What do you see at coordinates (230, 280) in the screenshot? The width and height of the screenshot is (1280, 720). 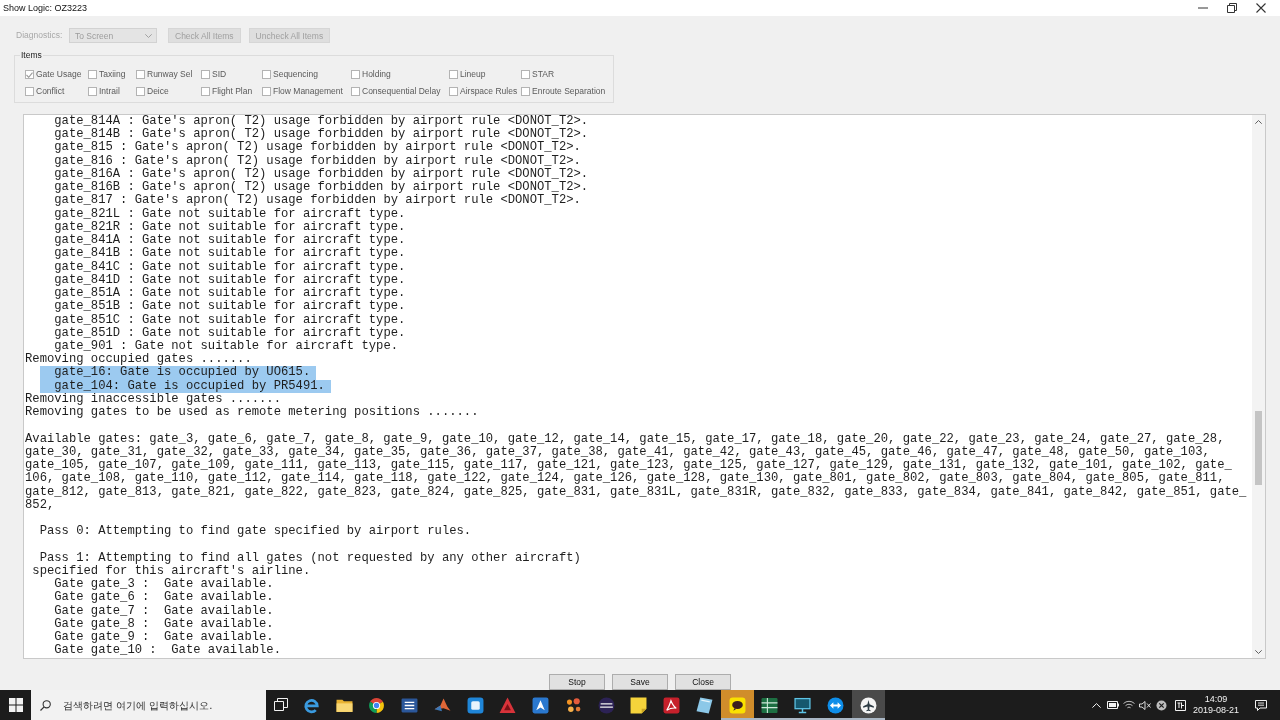 I see `log-line: gate_841D : Gate not suitable for aircraft type.` at bounding box center [230, 280].